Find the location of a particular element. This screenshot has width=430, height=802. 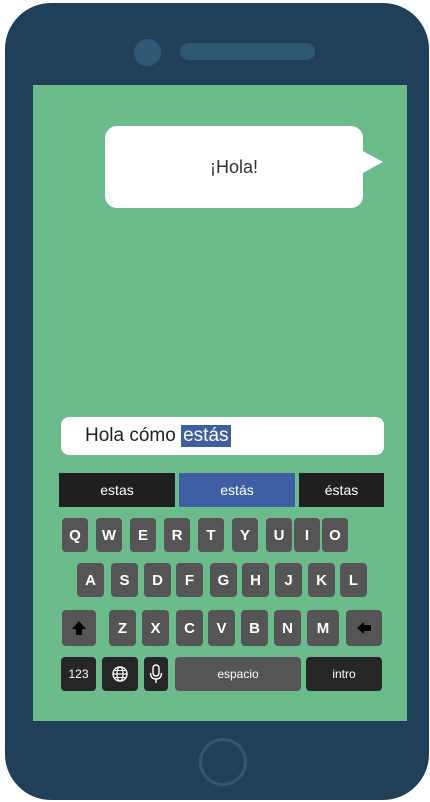

chat-bubble: ¡Hola! is located at coordinates (234, 167).